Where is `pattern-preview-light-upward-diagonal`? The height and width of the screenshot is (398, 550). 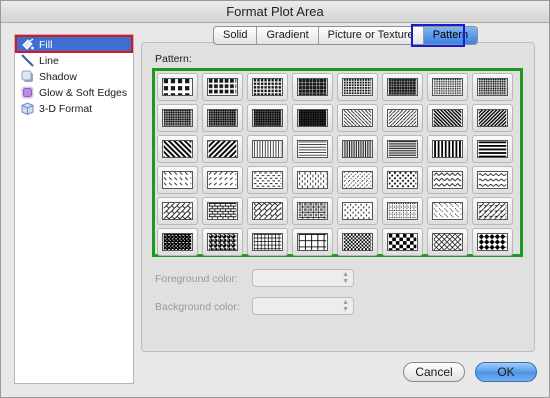
pattern-preview-light-upward-diagonal is located at coordinates (402, 118).